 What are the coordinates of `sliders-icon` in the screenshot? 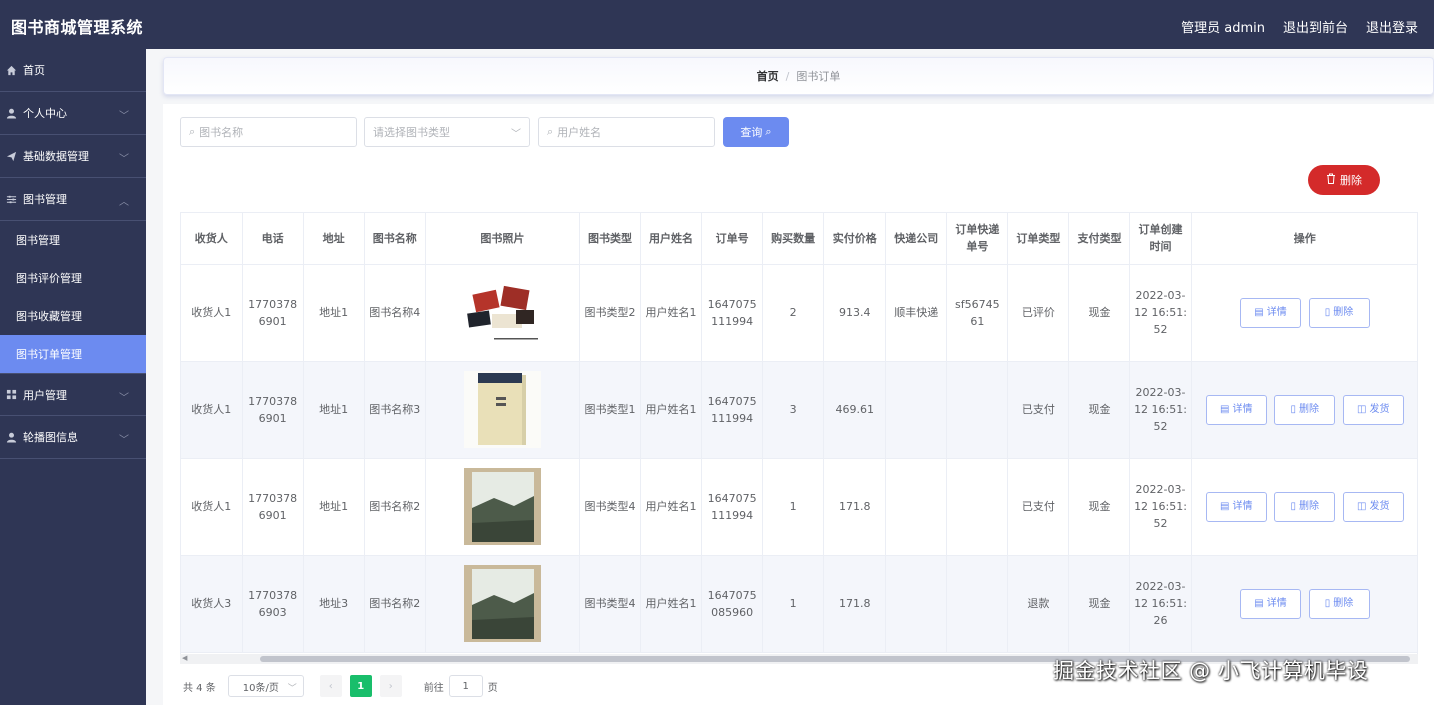 It's located at (11, 199).